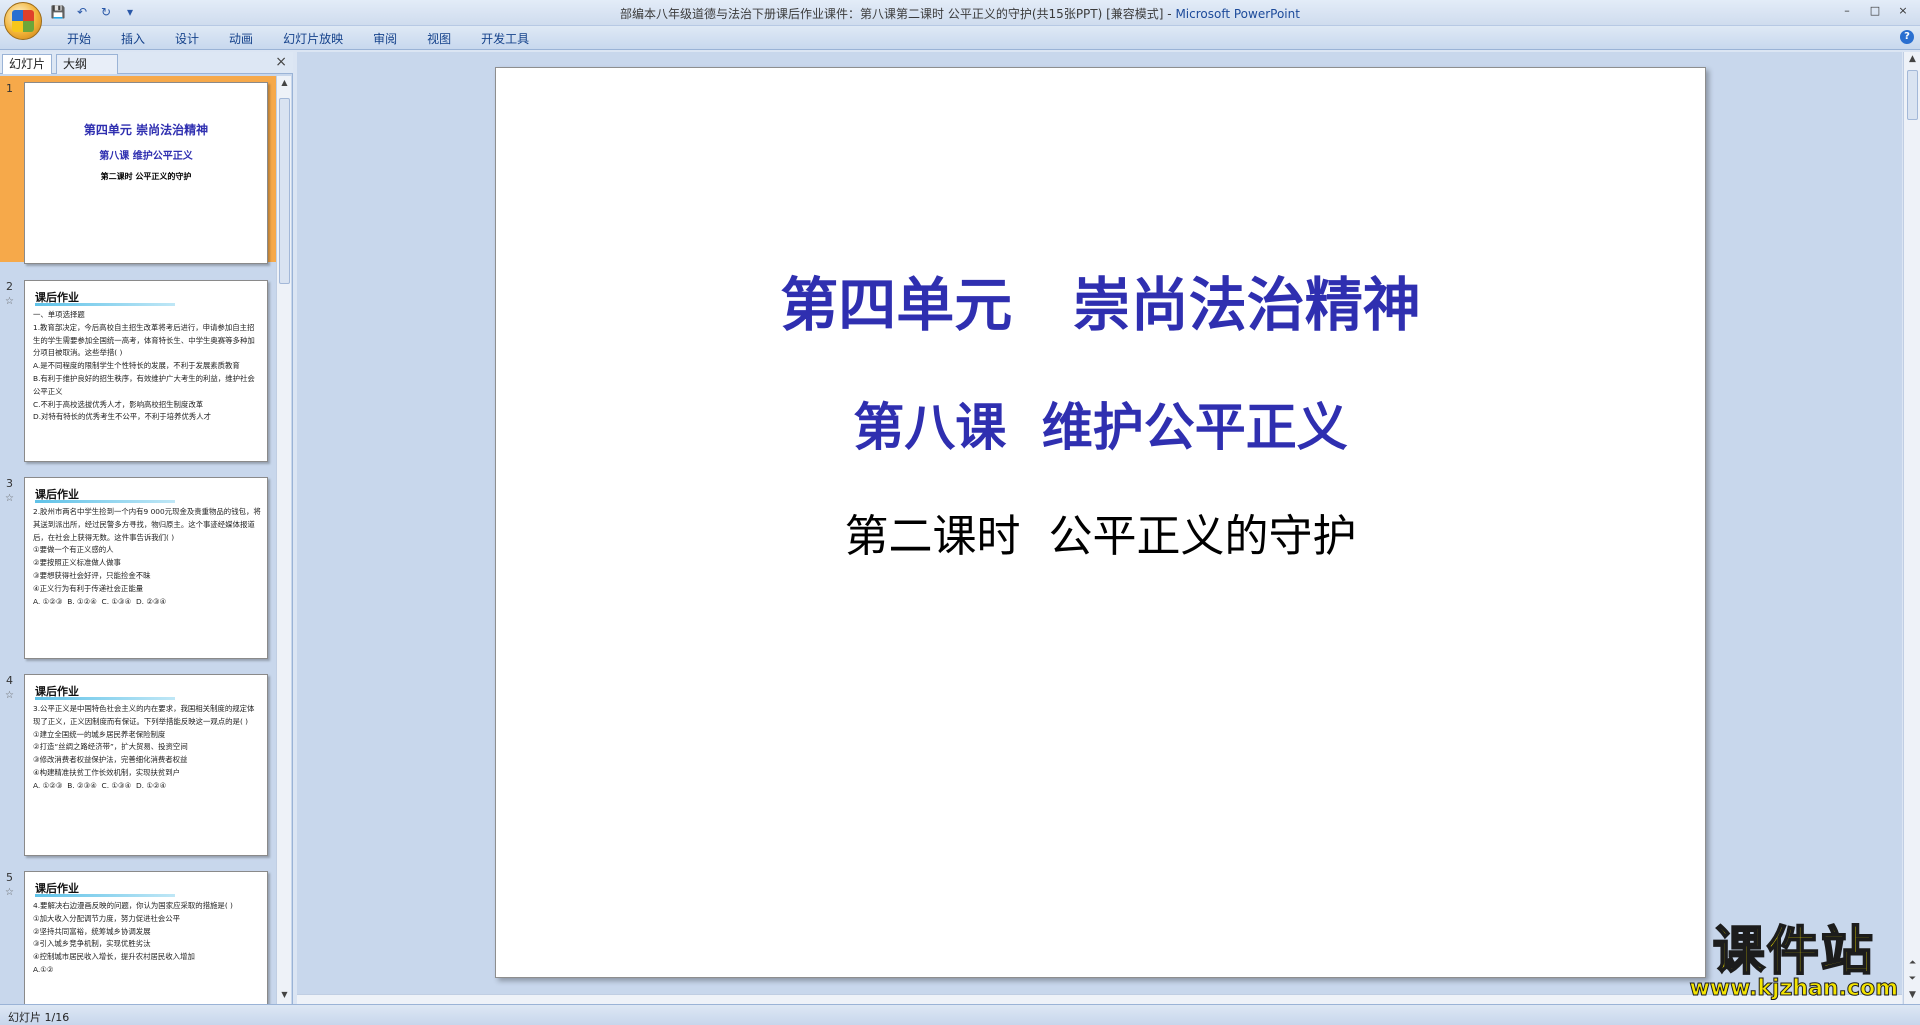  What do you see at coordinates (1911, 528) in the screenshot?
I see `vertical-scrollbar: ▲ ⏶ ⏷ ▼` at bounding box center [1911, 528].